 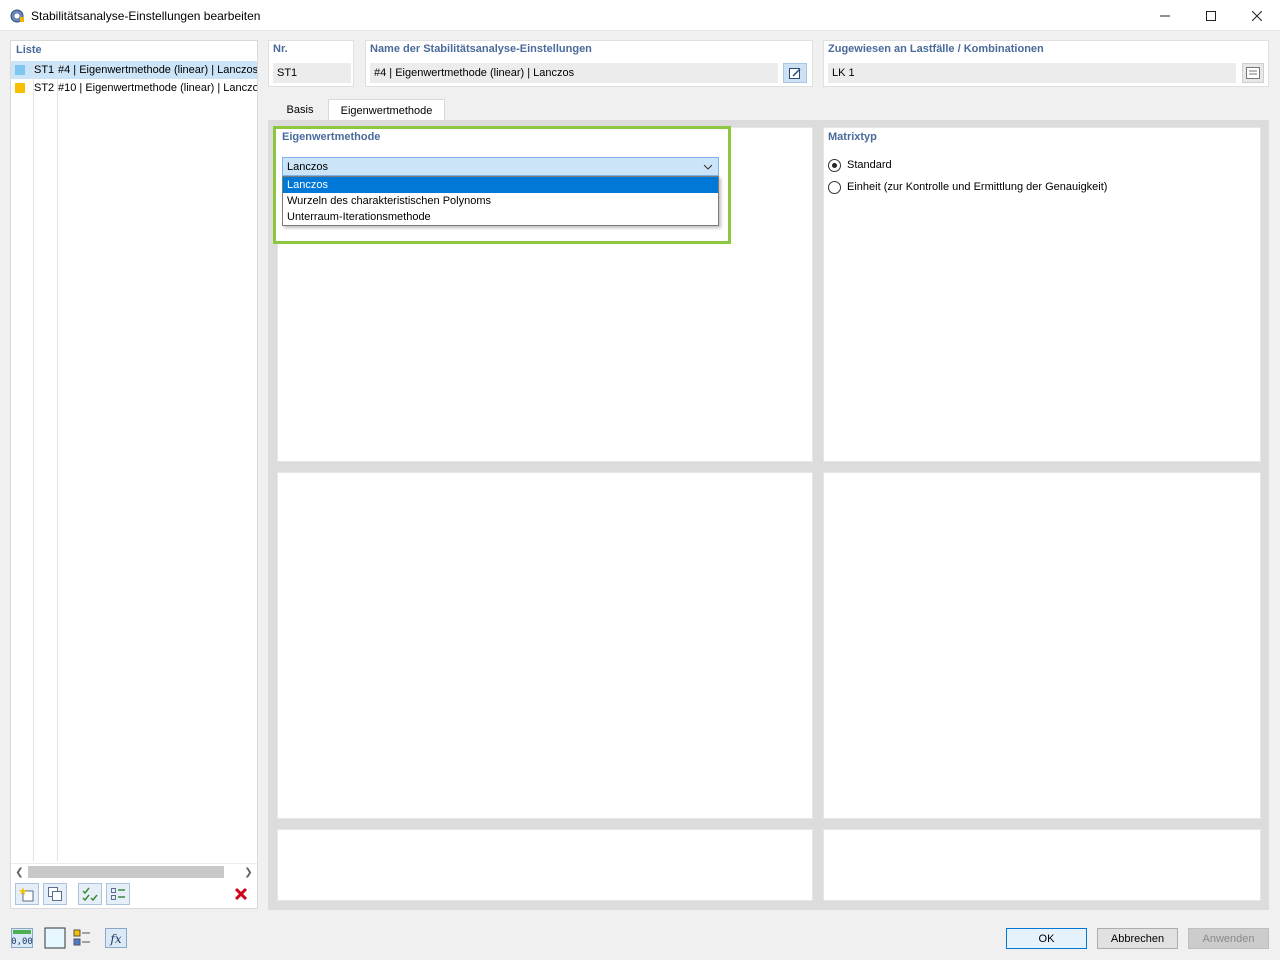 I want to click on decimal-label: 0,00, so click(x=22, y=942).